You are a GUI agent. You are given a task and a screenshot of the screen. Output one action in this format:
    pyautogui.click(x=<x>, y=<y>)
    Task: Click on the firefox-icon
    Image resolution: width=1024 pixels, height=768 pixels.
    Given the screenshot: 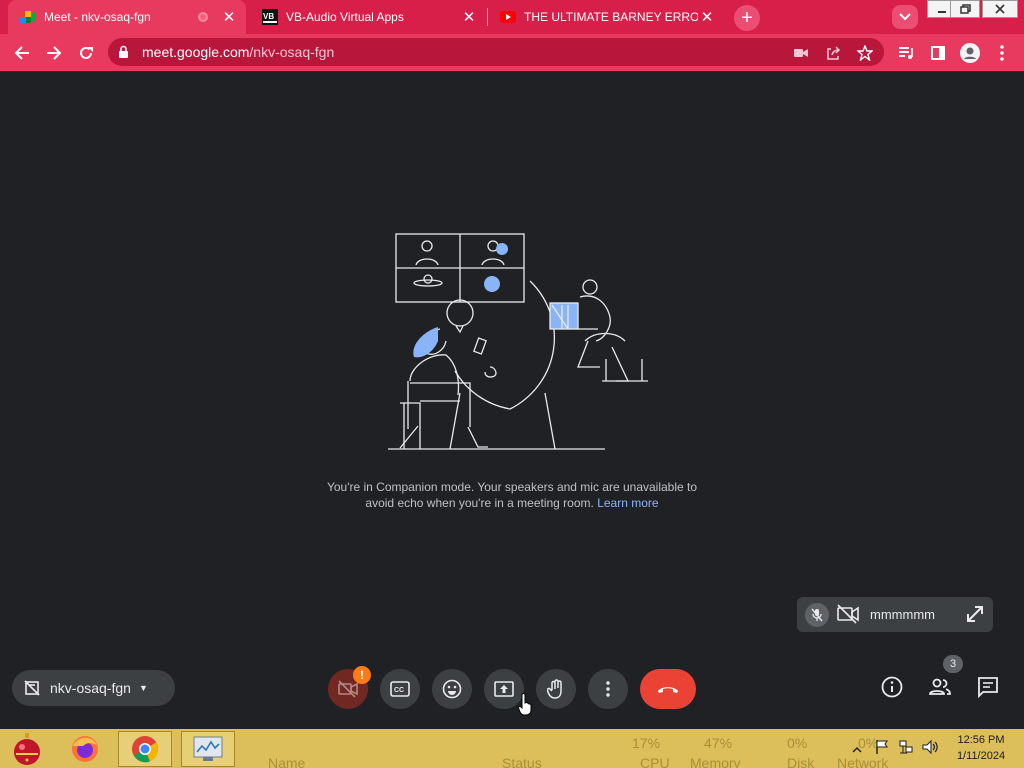 What is the action you would take?
    pyautogui.click(x=85, y=749)
    